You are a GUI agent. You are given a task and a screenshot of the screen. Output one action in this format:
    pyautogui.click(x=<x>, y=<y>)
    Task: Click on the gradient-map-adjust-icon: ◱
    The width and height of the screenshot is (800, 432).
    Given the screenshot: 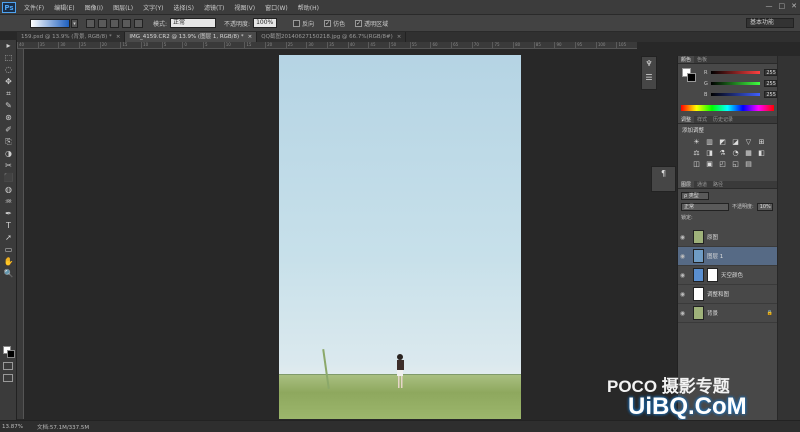 What is the action you would take?
    pyautogui.click(x=735, y=164)
    